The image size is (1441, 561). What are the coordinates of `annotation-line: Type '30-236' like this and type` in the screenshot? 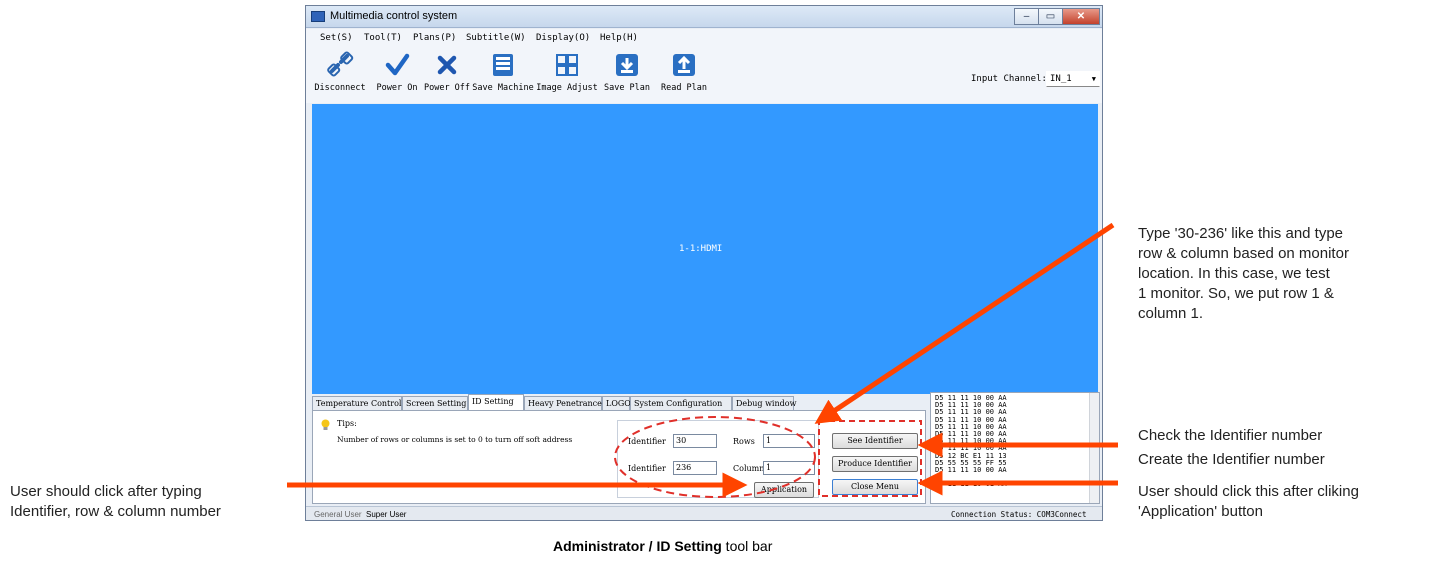 It's located at (1241, 233).